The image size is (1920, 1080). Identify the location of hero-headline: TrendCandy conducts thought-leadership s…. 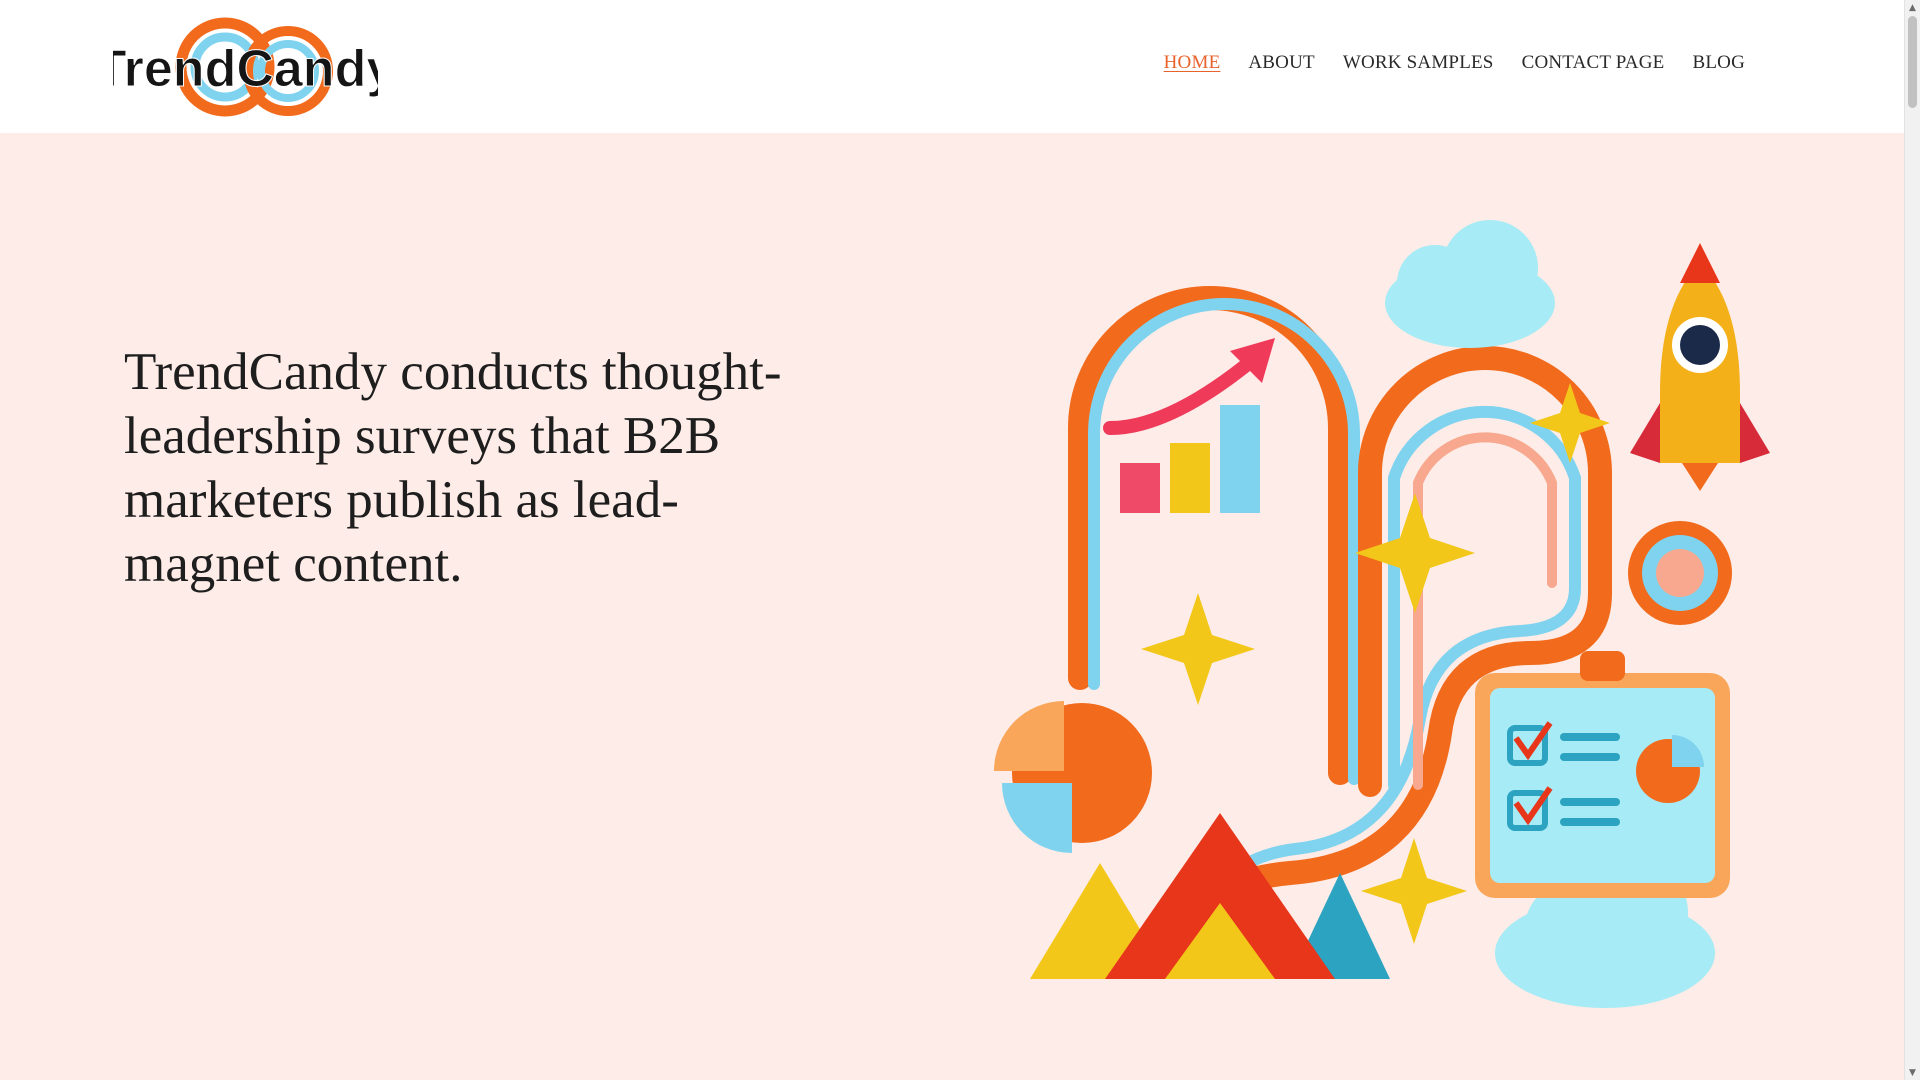
(453, 468).